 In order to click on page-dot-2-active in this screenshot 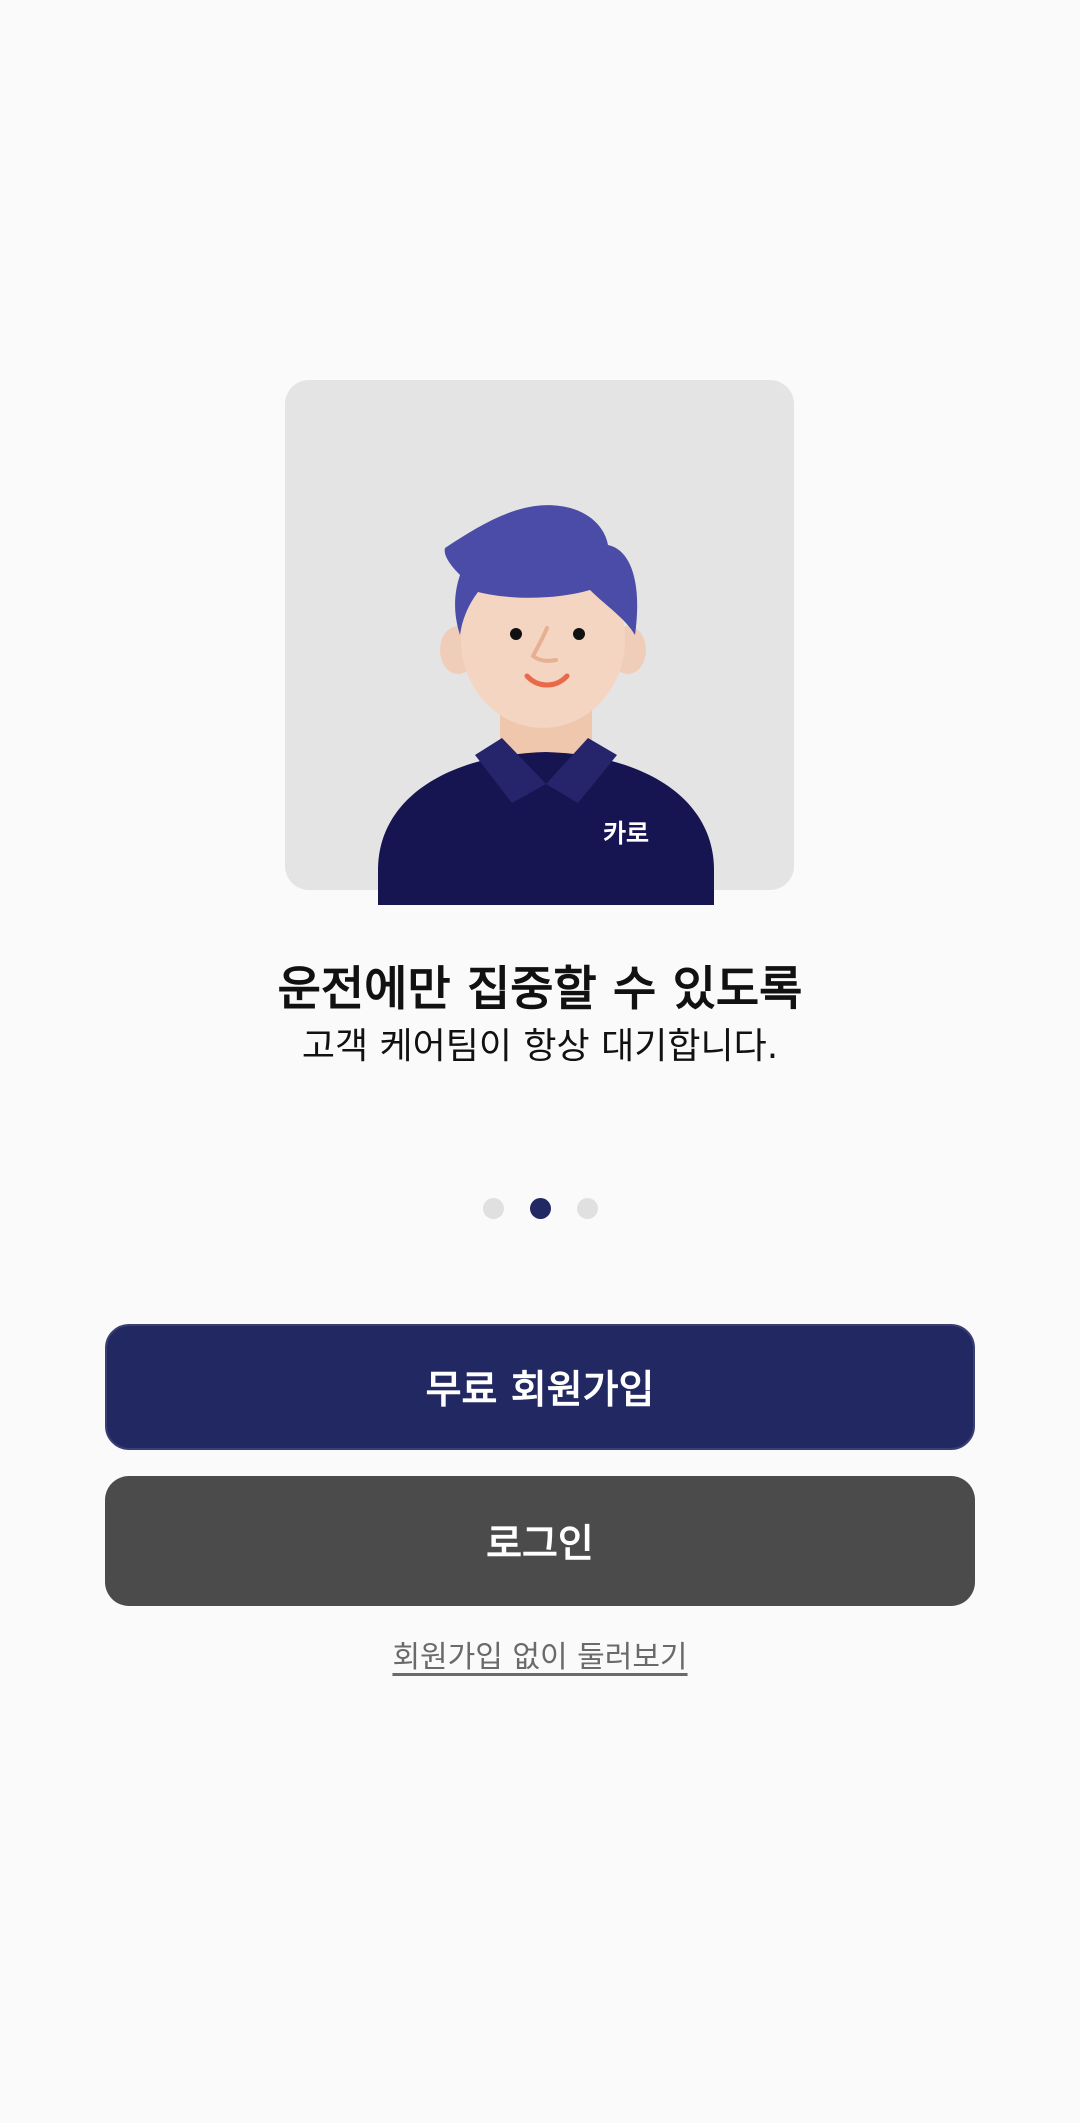, I will do `click(540, 1208)`.